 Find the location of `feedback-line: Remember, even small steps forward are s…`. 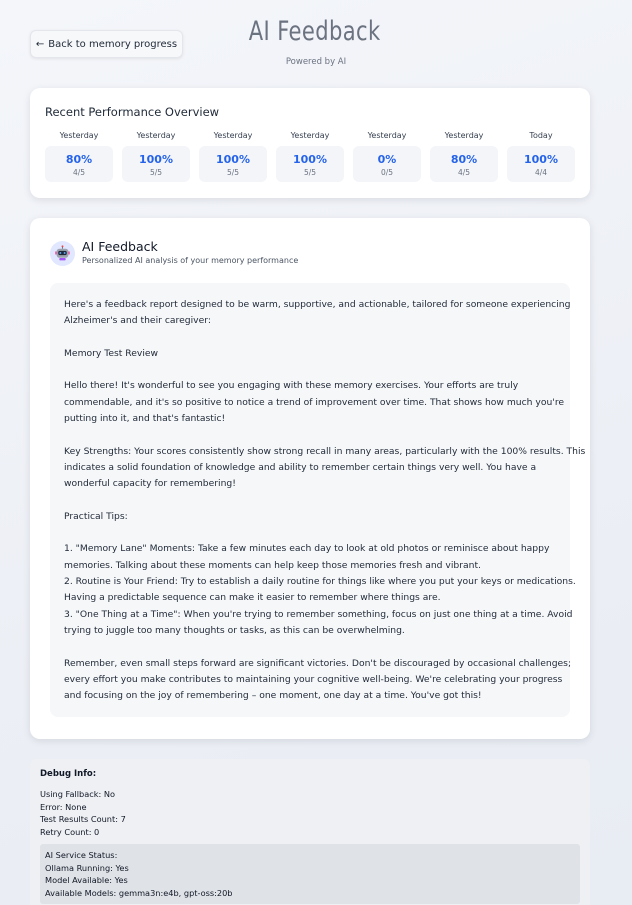

feedback-line: Remember, even small steps forward are s… is located at coordinates (318, 663).